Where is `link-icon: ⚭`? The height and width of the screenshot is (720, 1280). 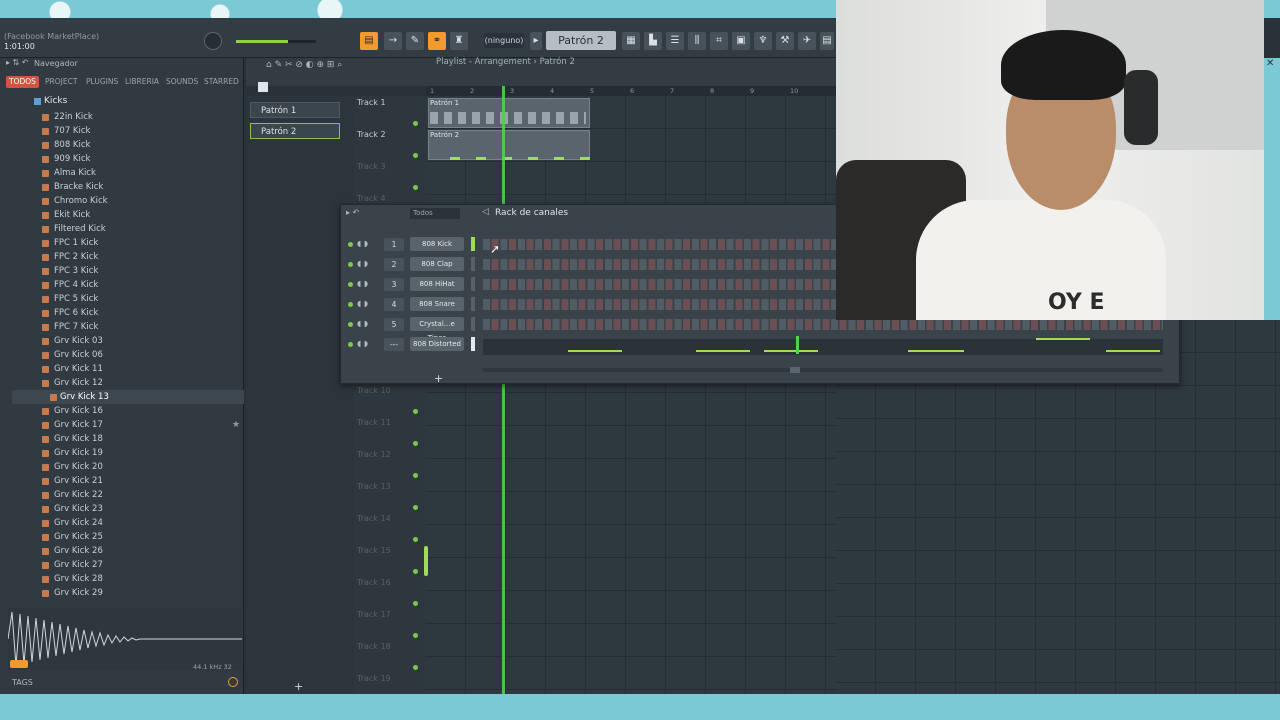
link-icon: ⚭ is located at coordinates (437, 41).